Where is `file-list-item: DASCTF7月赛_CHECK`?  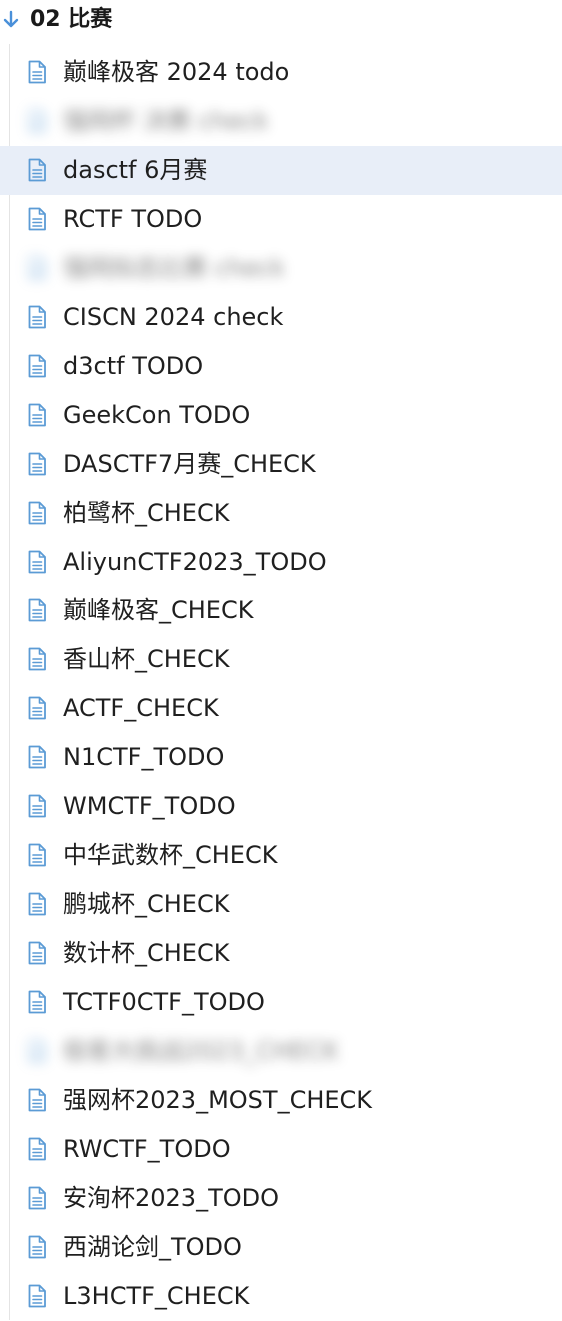
file-list-item: DASCTF7月赛_CHECK is located at coordinates (281, 464).